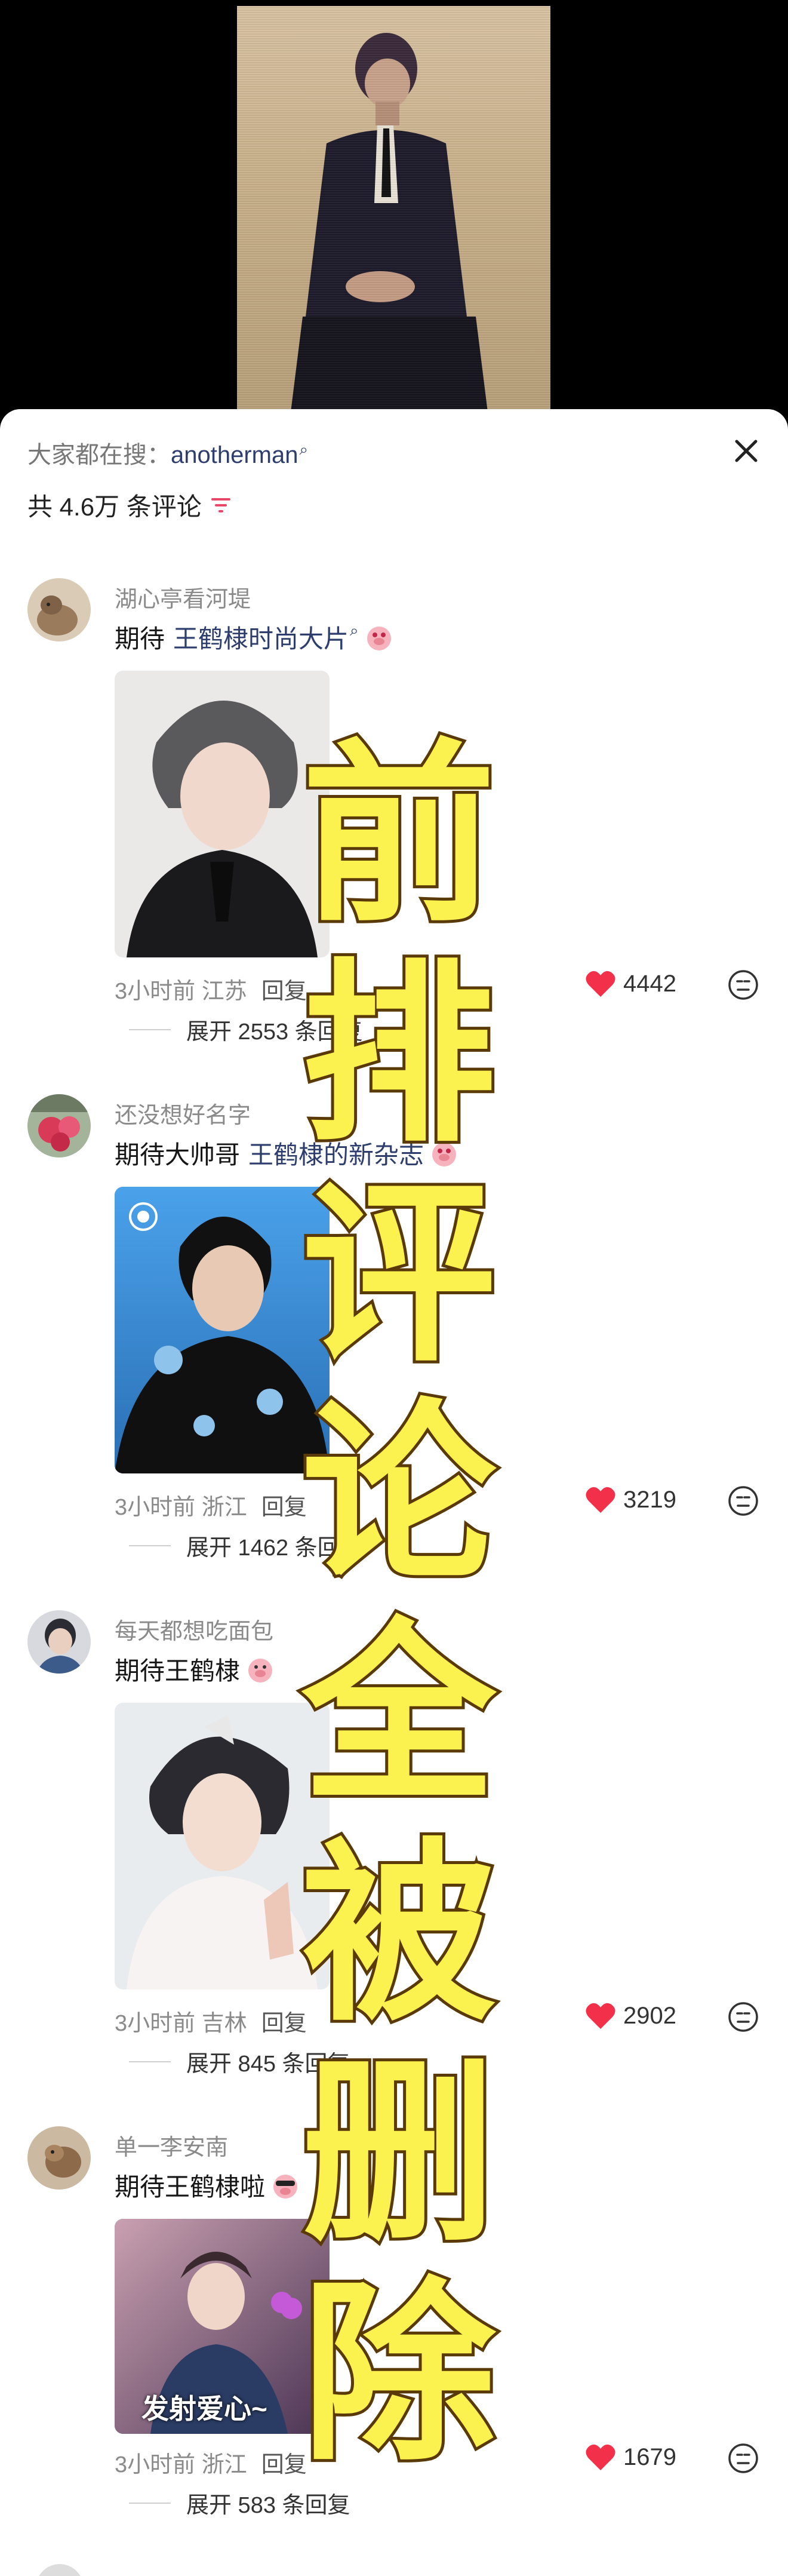 The width and height of the screenshot is (788, 2576). I want to click on time-location: 3小时前 吉林, so click(181, 2023).